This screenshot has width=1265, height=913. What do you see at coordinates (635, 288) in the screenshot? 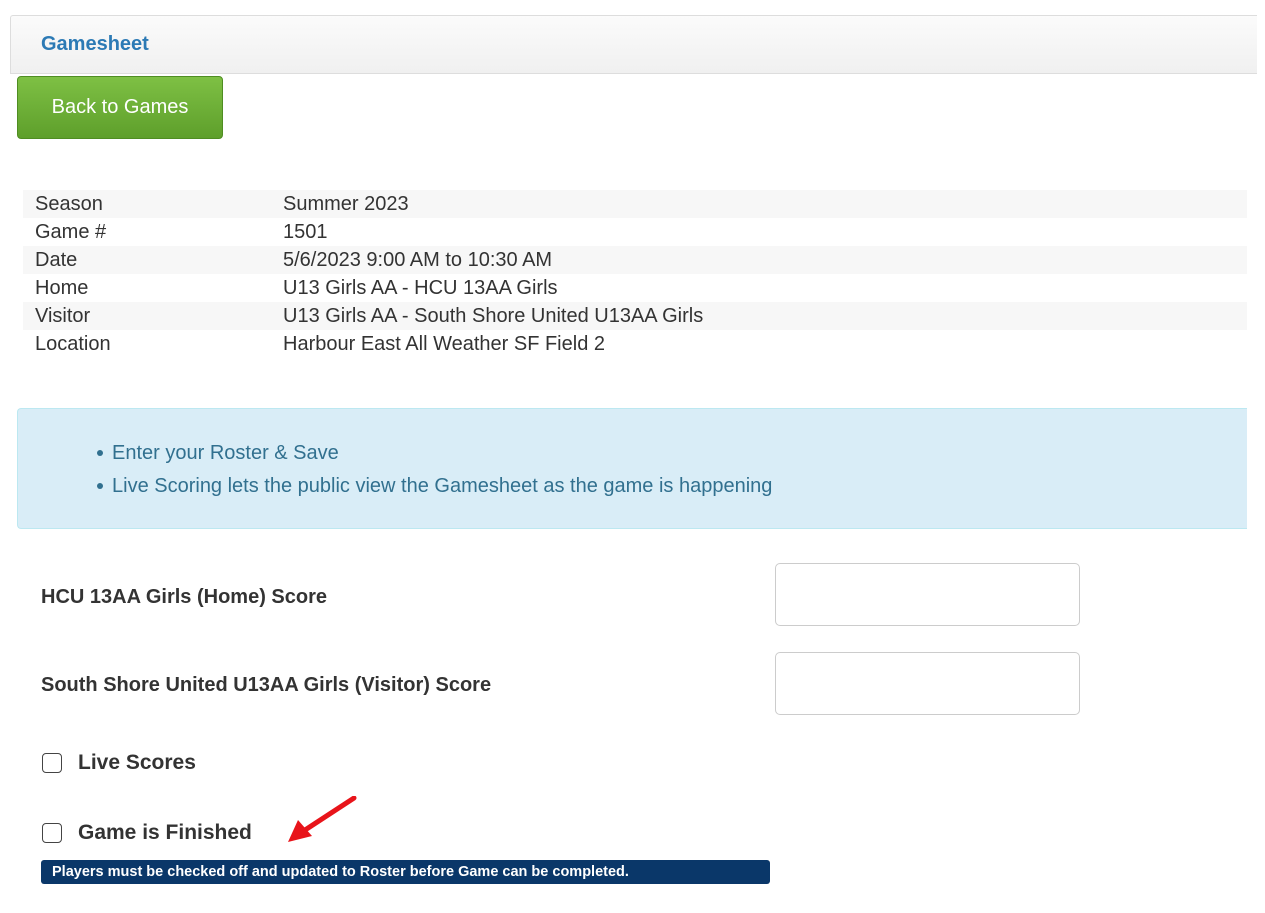
I see `info-row-home: Home U13 Girls AA - HCU 13AA Girls` at bounding box center [635, 288].